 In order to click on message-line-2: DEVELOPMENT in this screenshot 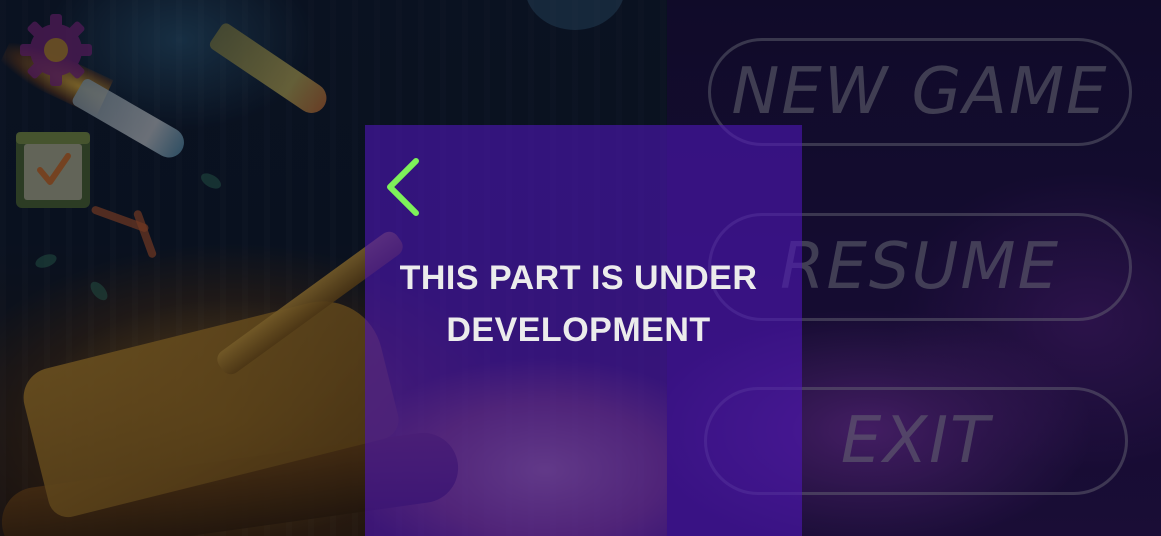, I will do `click(578, 330)`.